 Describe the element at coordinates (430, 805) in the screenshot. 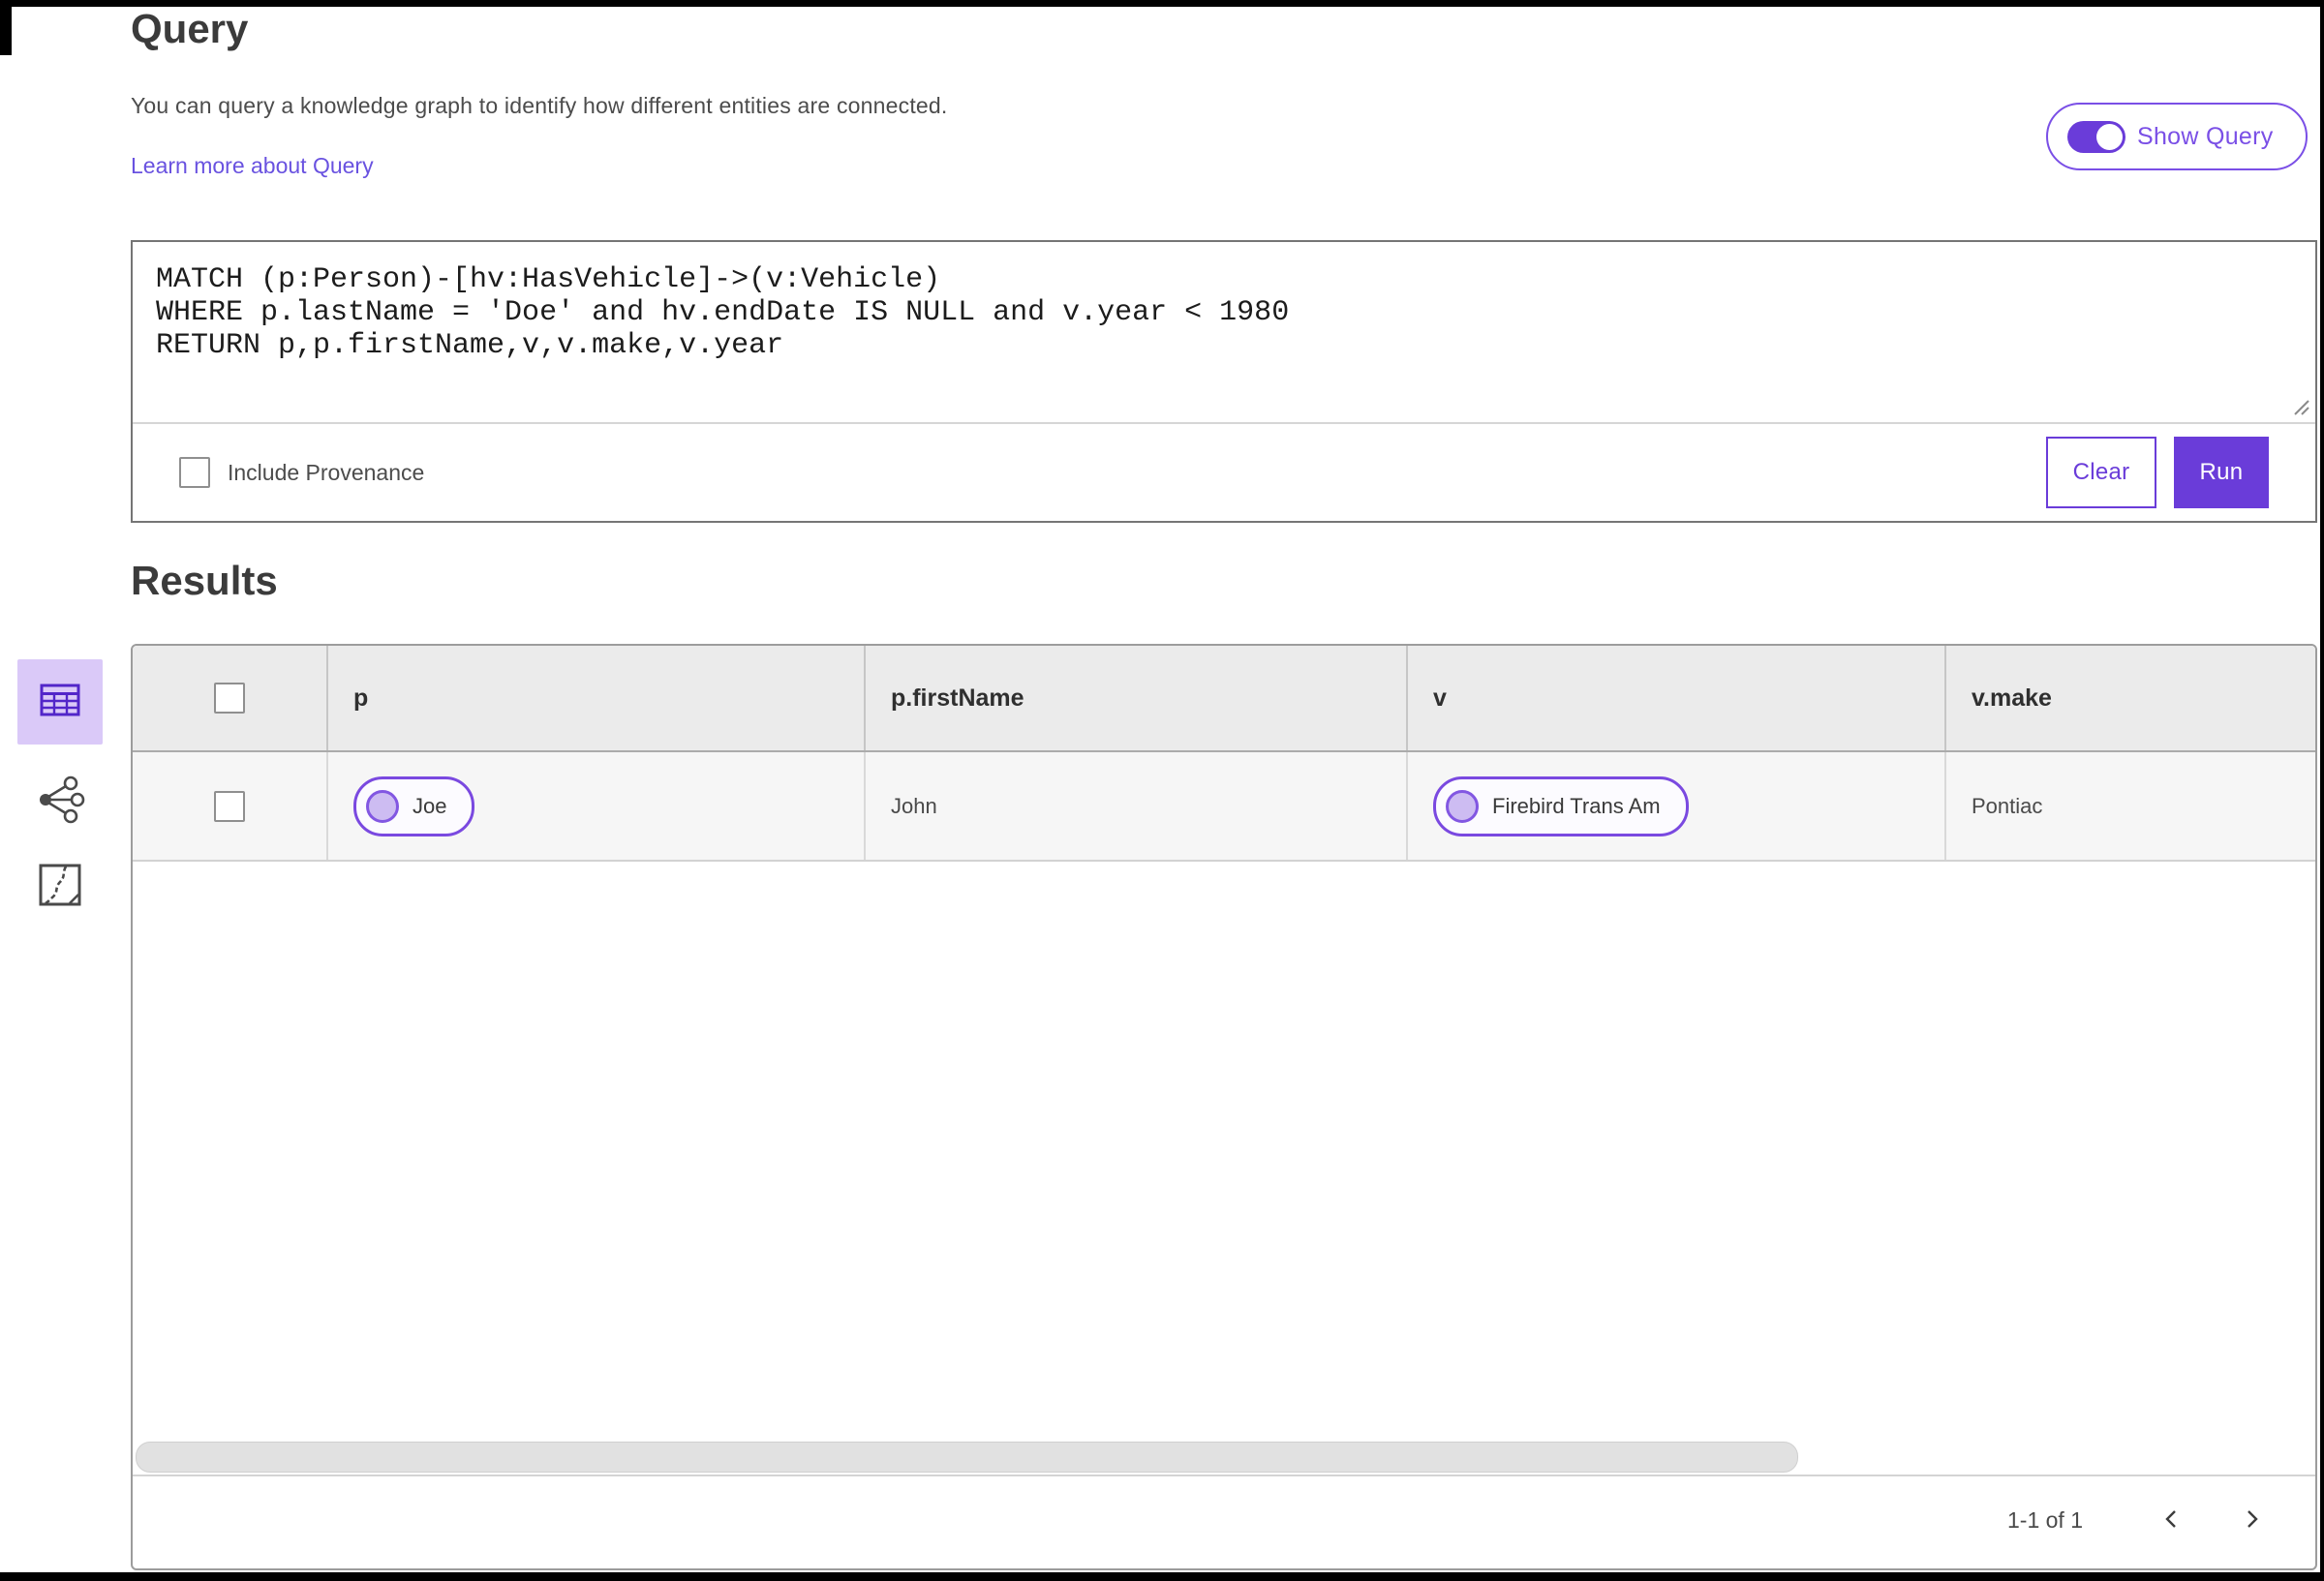

I see `entity-pill-label: Joe` at that location.